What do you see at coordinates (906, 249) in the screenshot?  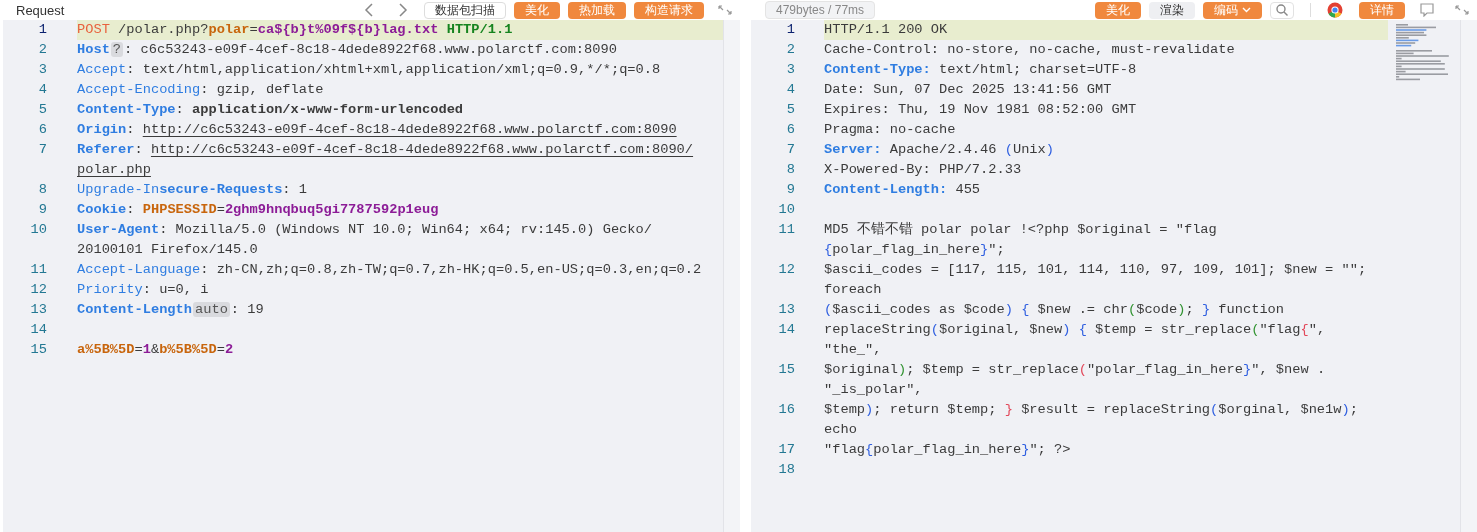 I see `code-text: polar_flag_in_here` at bounding box center [906, 249].